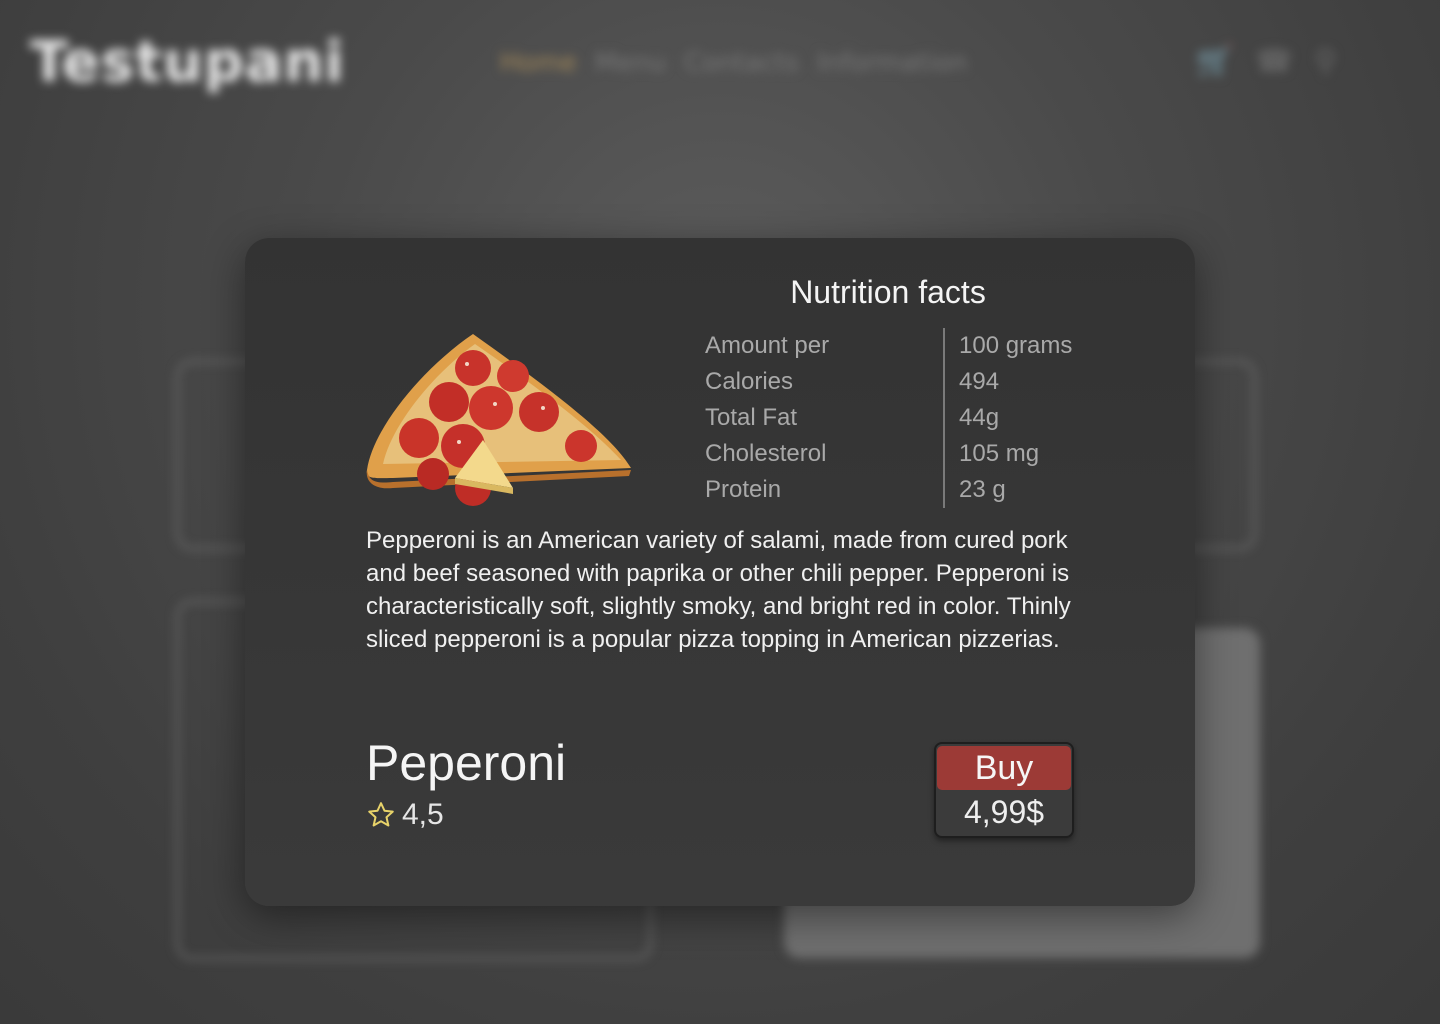  Describe the element at coordinates (895, 454) in the screenshot. I see `nutrition-row: Cholesterol 105 mg` at that location.